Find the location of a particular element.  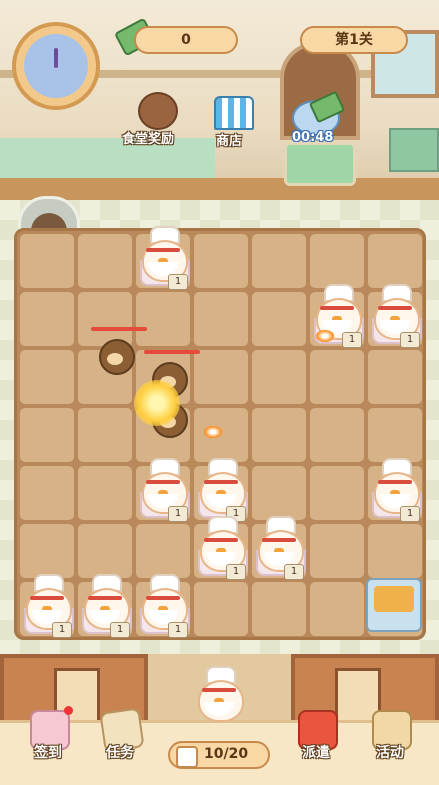

sink-counter is located at coordinates (414, 150).